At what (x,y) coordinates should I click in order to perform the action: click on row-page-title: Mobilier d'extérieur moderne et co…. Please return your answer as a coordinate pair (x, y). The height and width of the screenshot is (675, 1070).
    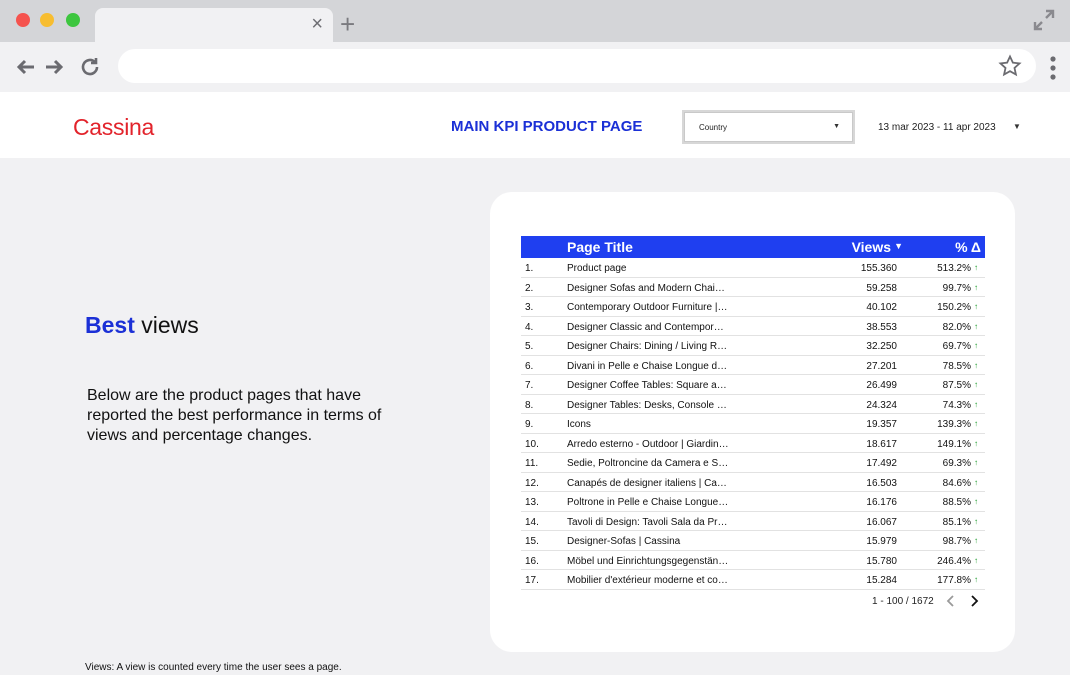
    Looking at the image, I should click on (647, 580).